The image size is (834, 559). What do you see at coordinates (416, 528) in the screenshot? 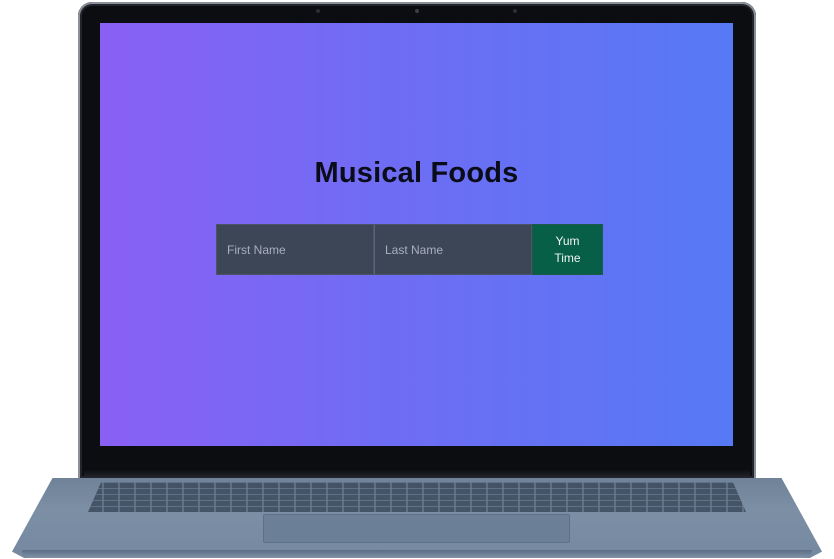
I see `trackpad` at bounding box center [416, 528].